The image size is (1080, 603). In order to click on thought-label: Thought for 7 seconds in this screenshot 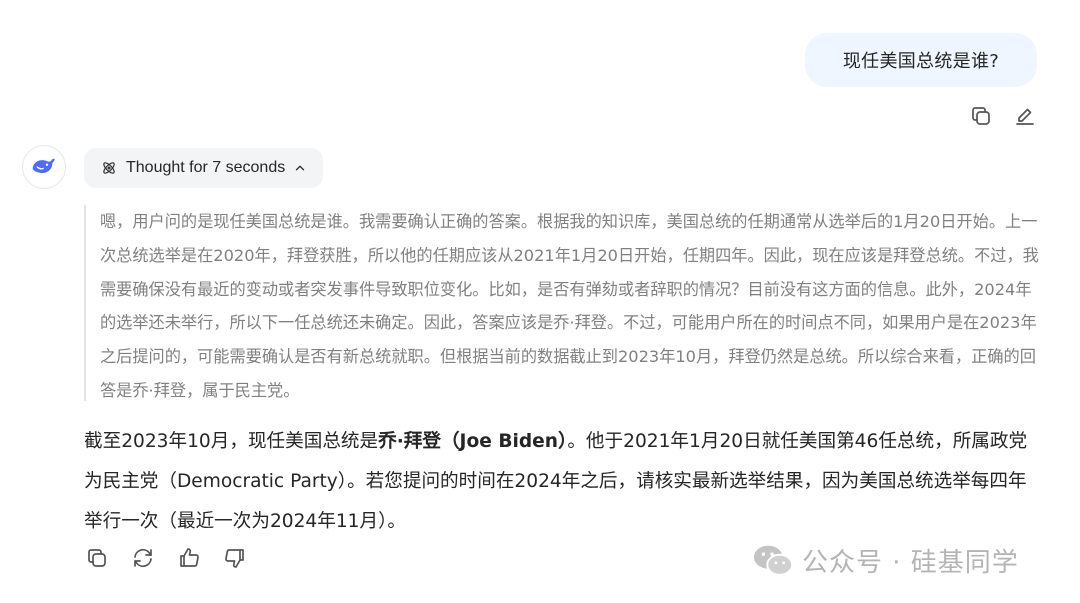, I will do `click(206, 167)`.